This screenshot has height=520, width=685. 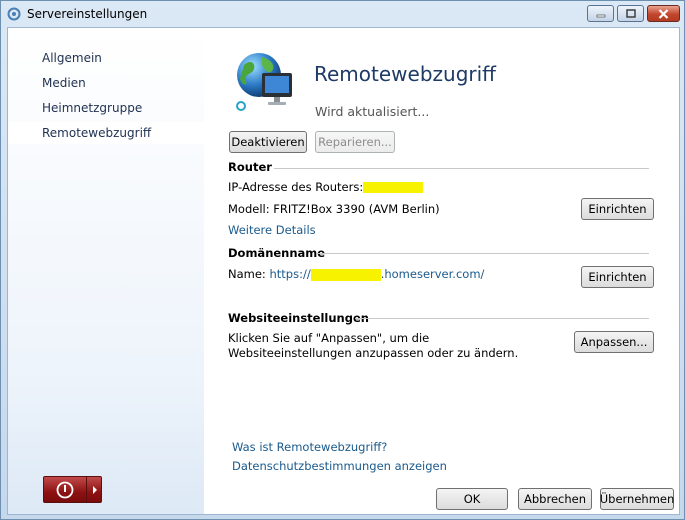 I want to click on cancel-button: Abbrechen, so click(x=555, y=499).